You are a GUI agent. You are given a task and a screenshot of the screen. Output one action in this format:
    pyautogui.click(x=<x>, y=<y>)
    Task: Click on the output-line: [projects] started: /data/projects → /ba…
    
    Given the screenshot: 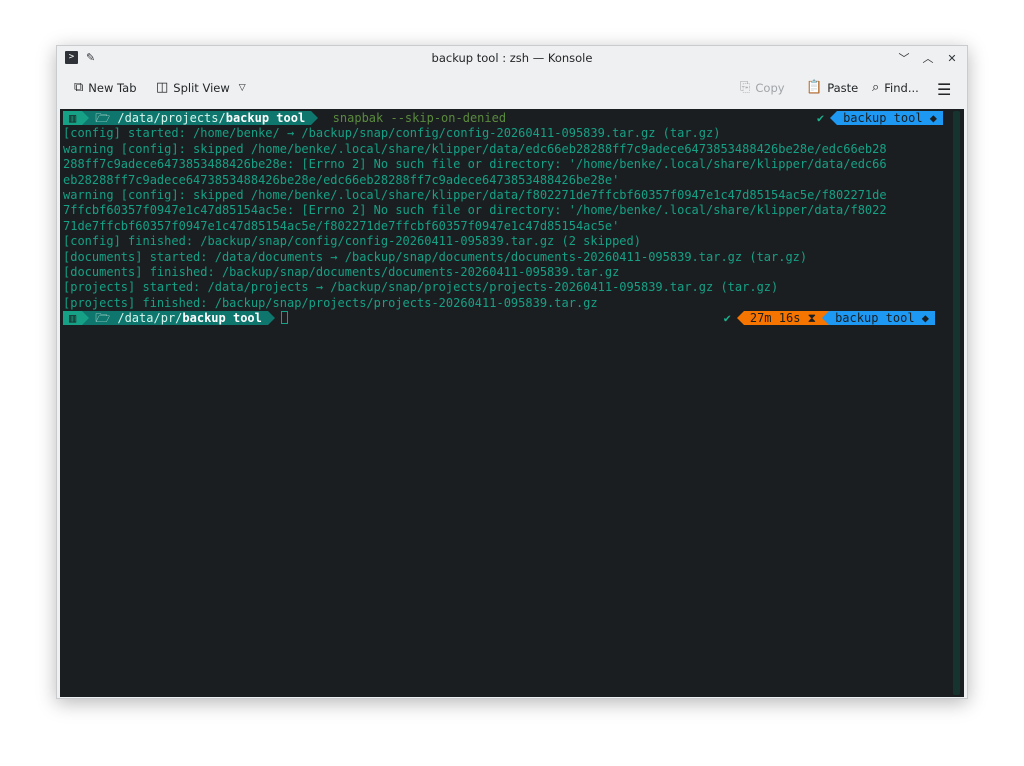 What is the action you would take?
    pyautogui.click(x=421, y=287)
    